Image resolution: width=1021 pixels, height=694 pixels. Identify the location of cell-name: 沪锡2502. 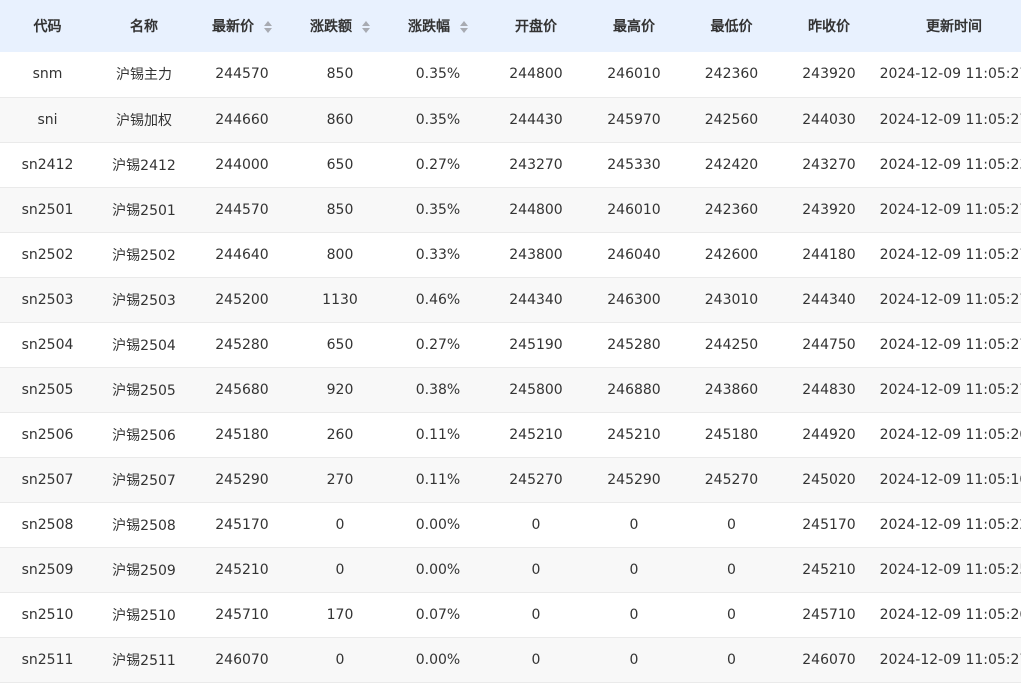
(144, 254).